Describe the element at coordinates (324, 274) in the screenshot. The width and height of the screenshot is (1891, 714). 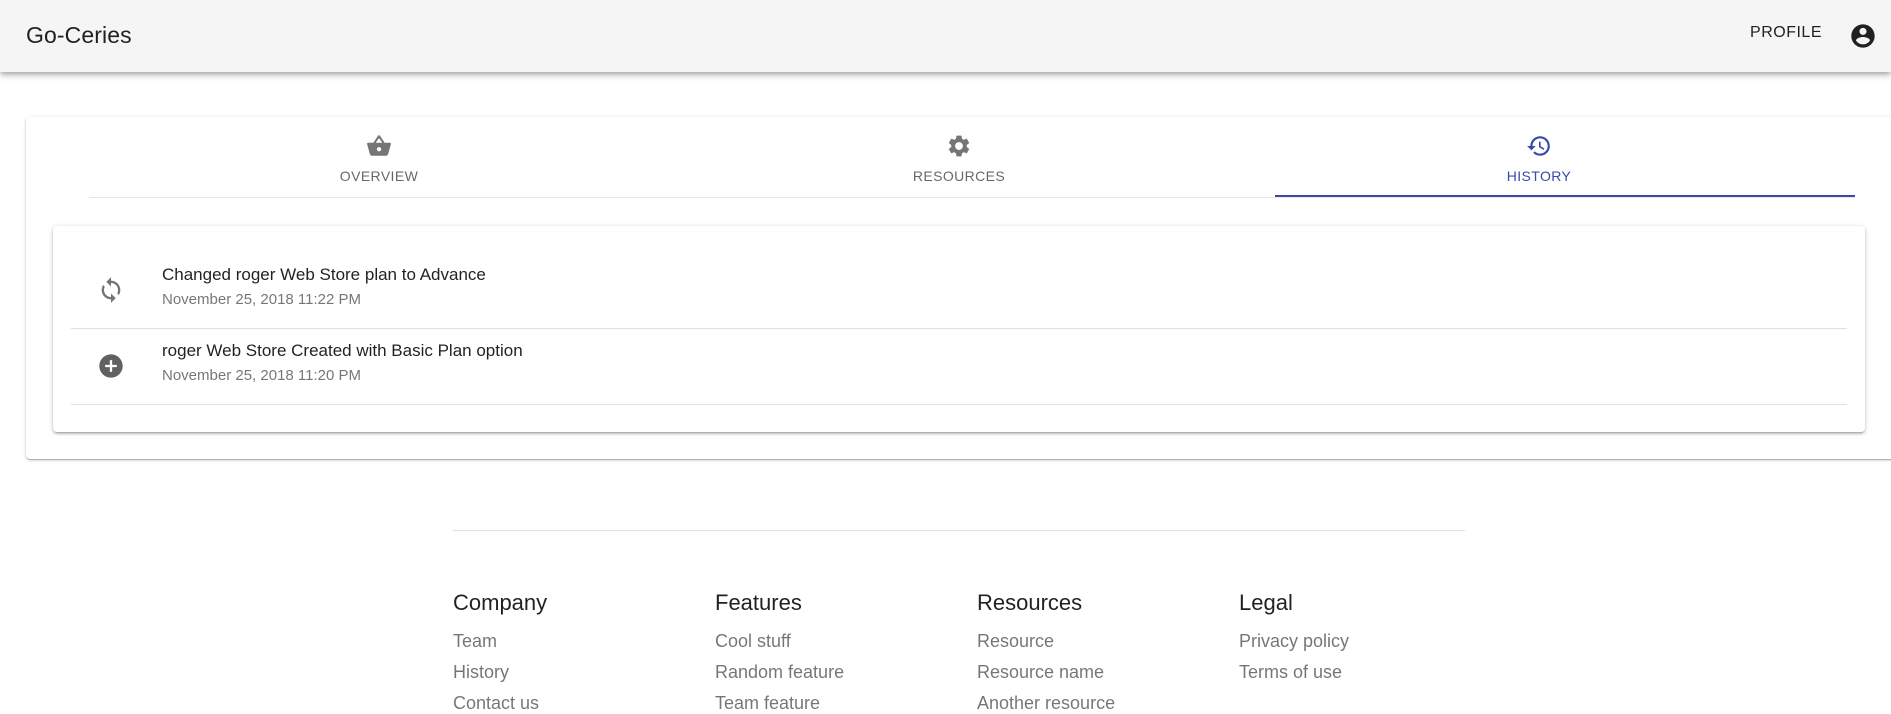
I see `history-item-title: Changed roger Web Store plan to Advance` at that location.